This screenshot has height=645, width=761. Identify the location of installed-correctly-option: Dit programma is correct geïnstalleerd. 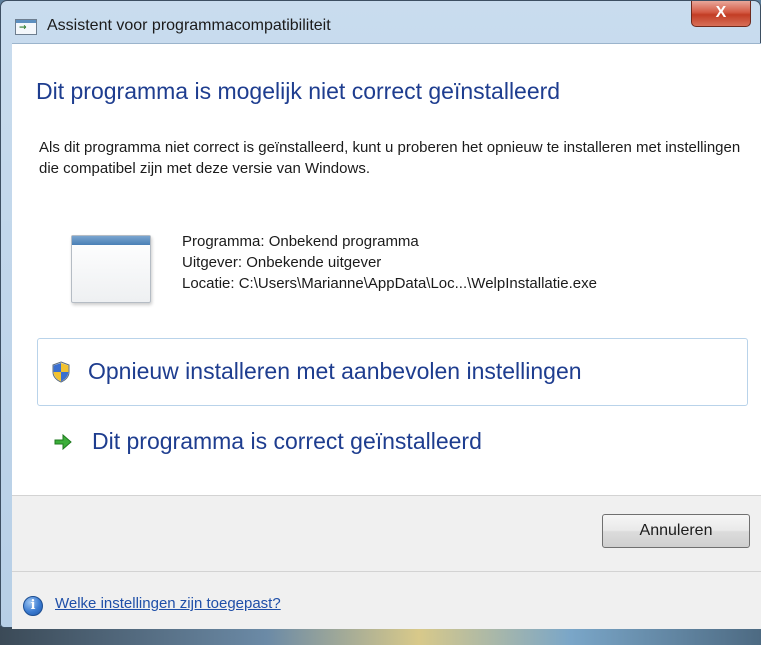
(287, 441).